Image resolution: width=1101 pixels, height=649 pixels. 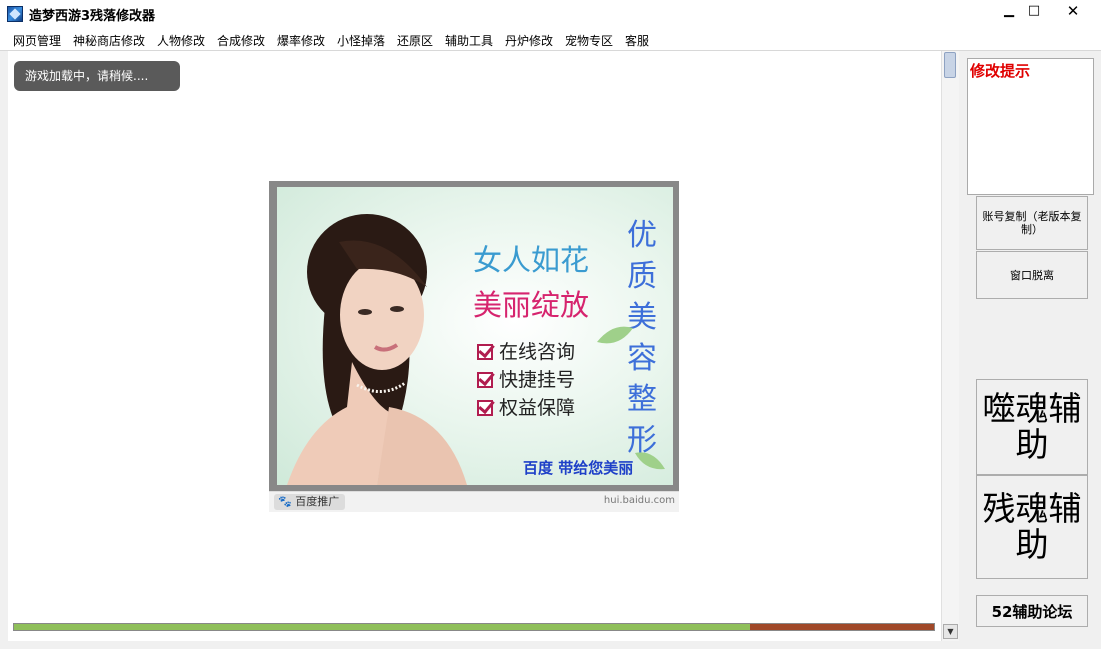 What do you see at coordinates (241, 40) in the screenshot?
I see `menu-item-synthesis: 合成修改` at bounding box center [241, 40].